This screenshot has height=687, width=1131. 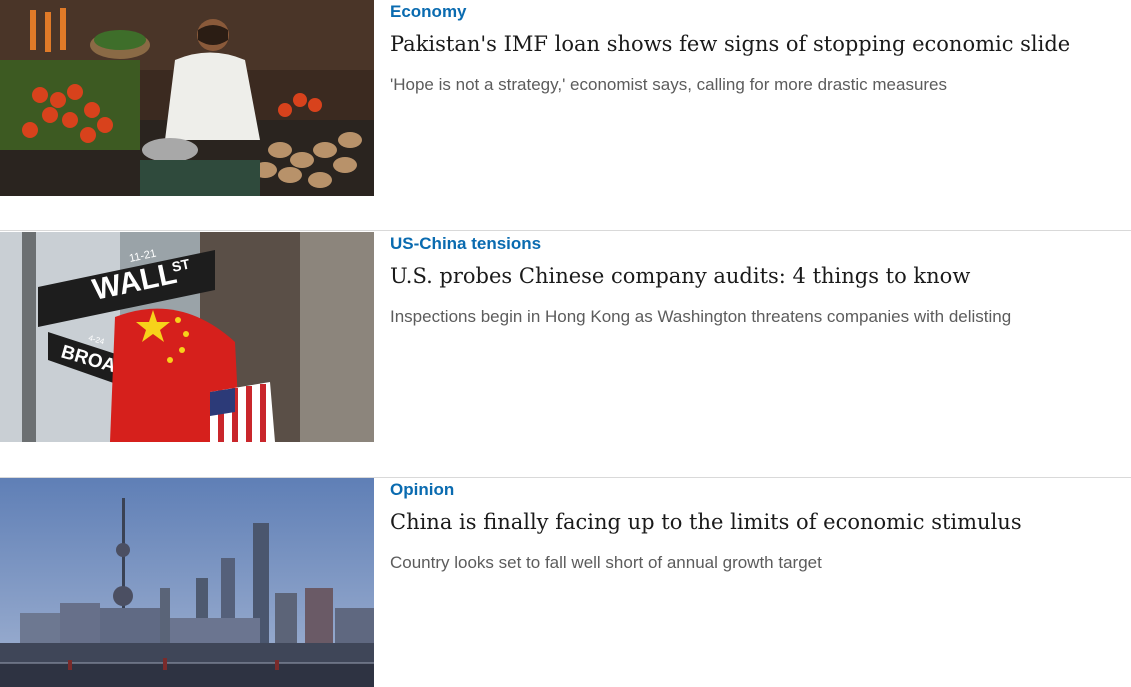 I want to click on article-tag: Opinion, so click(x=755, y=490).